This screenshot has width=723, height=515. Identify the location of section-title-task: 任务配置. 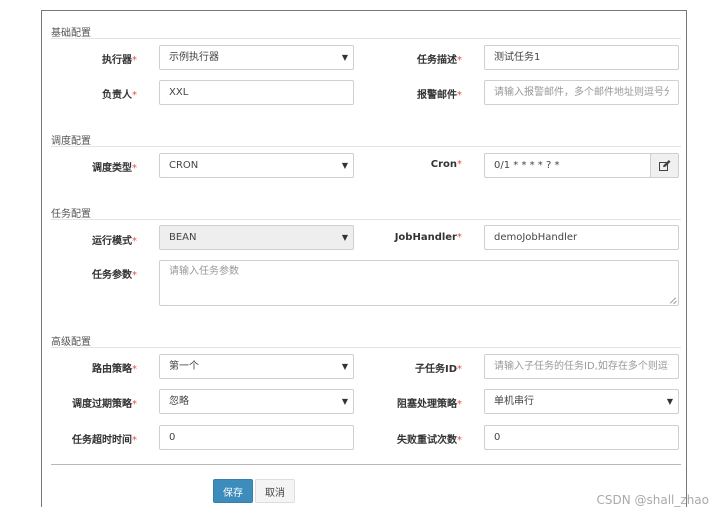
(71, 214).